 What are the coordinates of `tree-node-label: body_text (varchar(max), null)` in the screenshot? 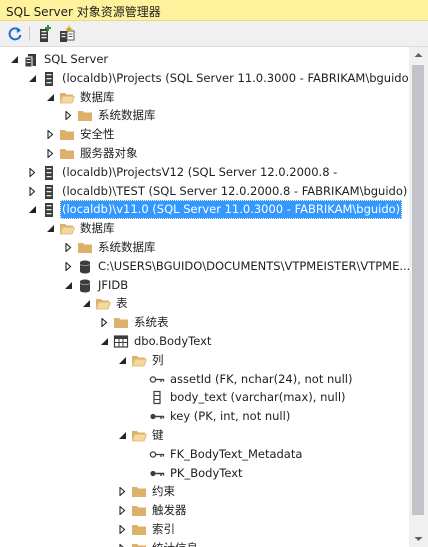 It's located at (258, 397).